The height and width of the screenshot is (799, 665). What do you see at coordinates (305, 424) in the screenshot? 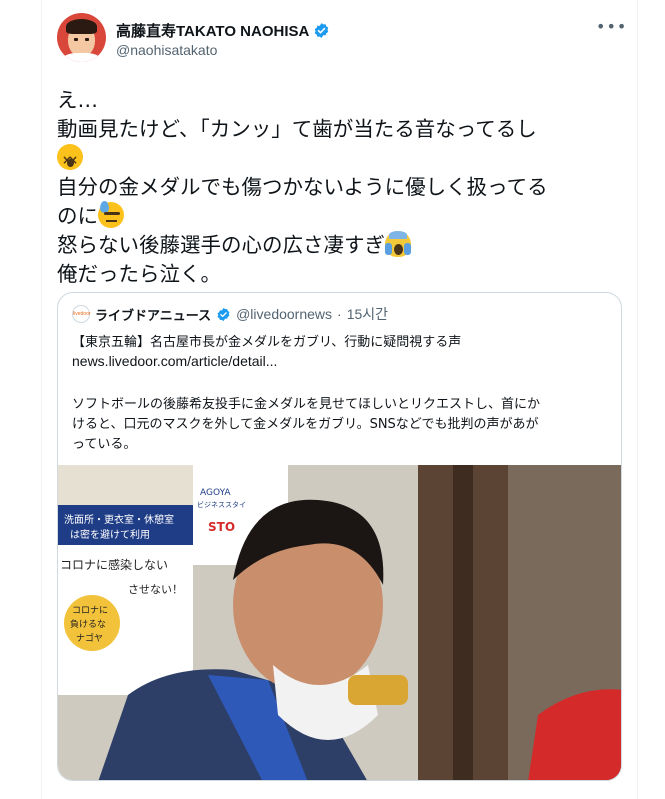
I see `quoted-body-line: けると、口元のマスクを外して金メダルをガブリ。SNSなどでも批判の声があが` at bounding box center [305, 424].